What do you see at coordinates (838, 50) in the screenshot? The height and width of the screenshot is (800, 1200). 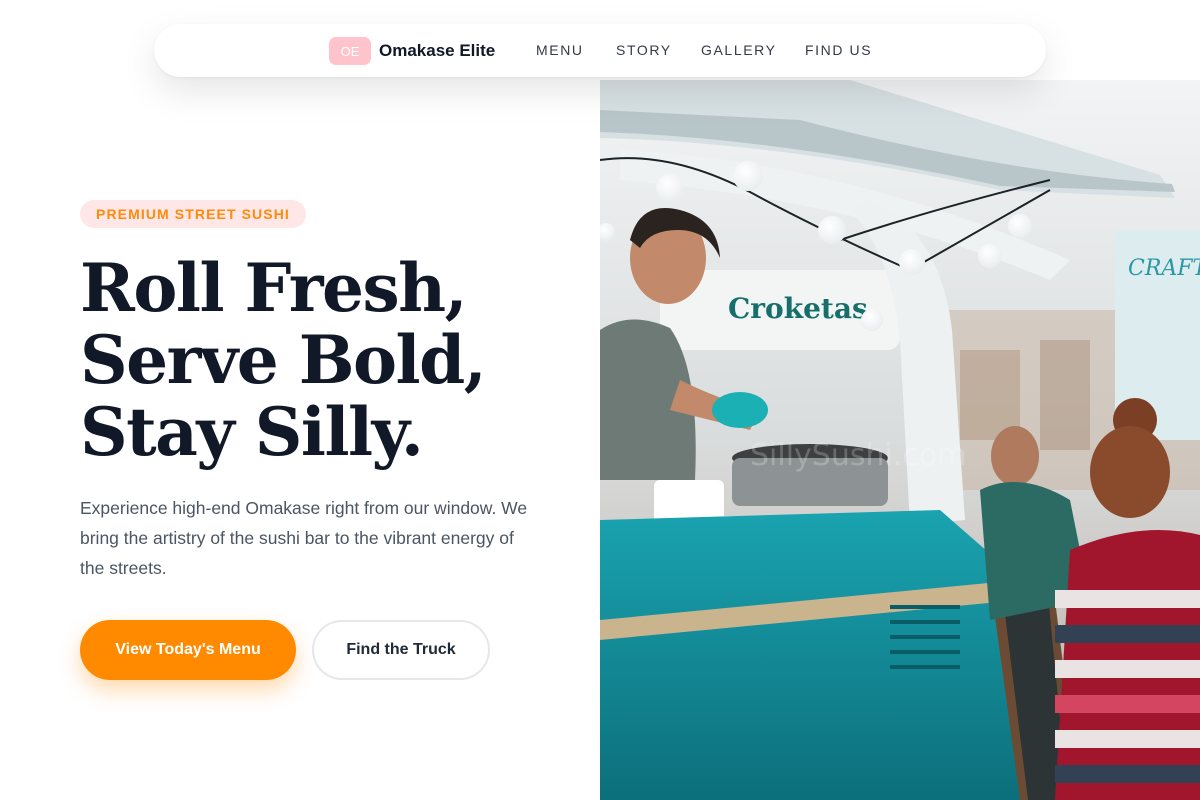 I see `nav-link-find-us: FIND US` at bounding box center [838, 50].